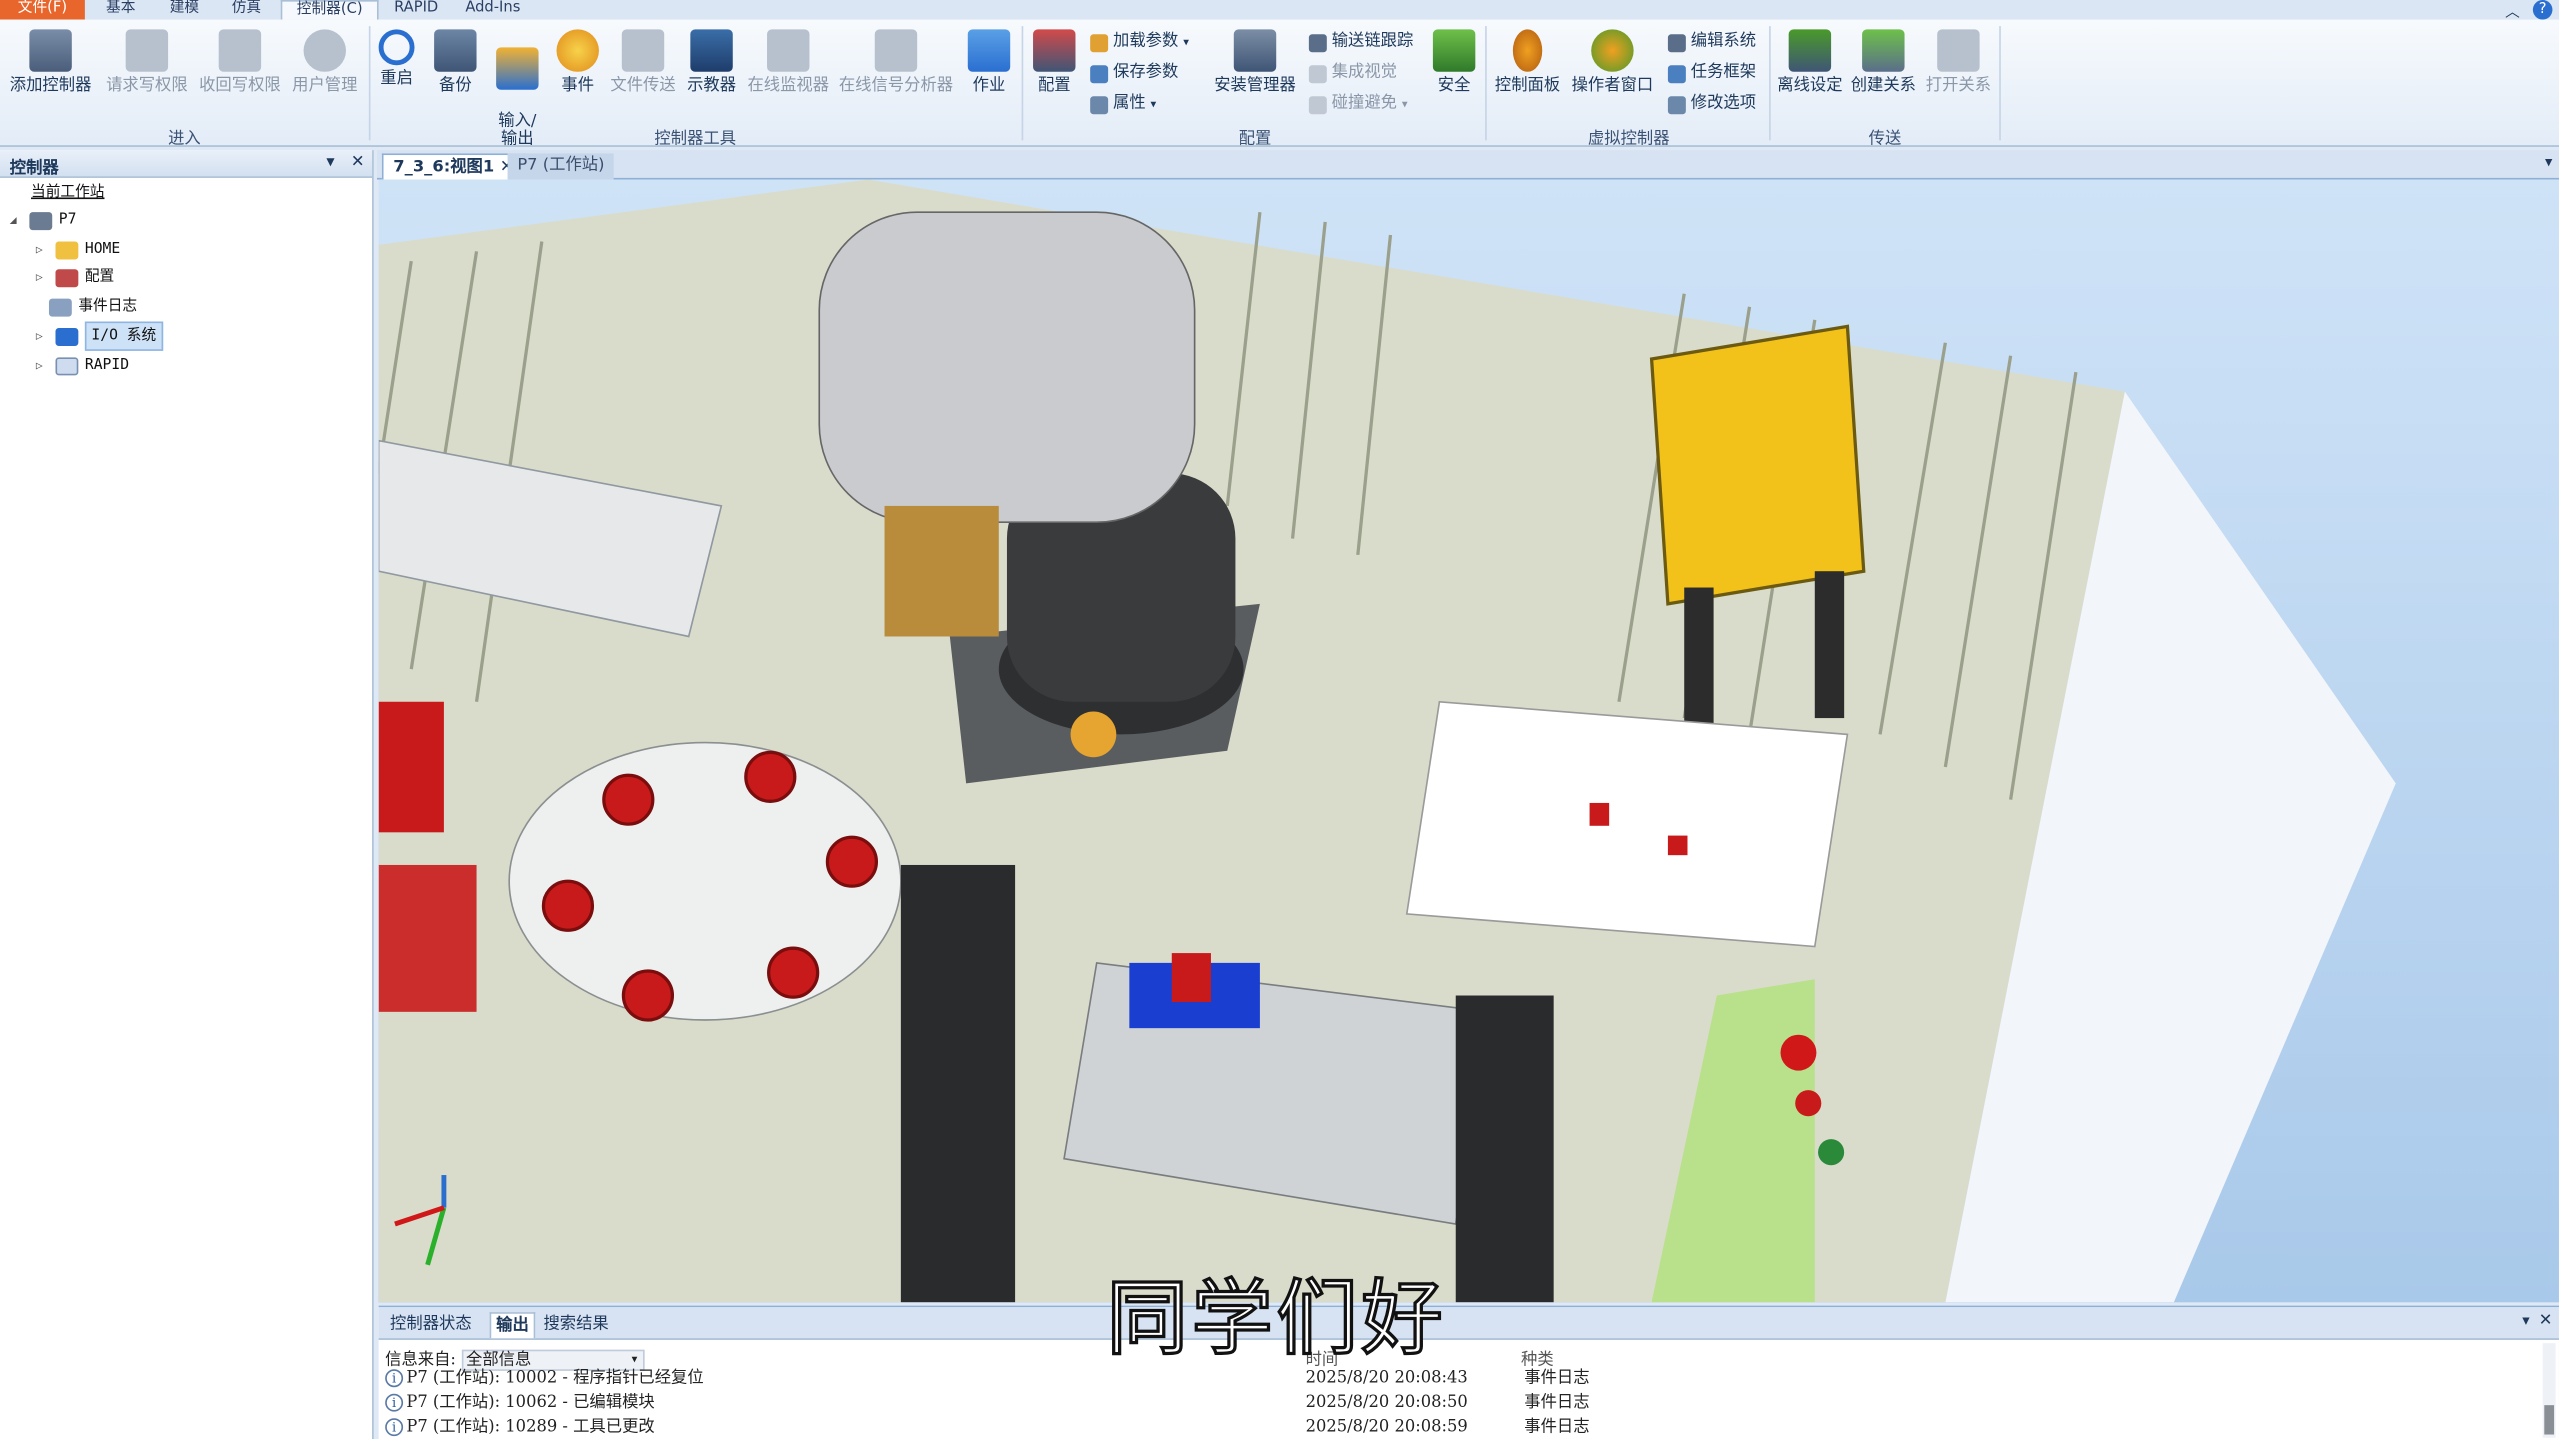 This screenshot has width=2559, height=1439. I want to click on tab-output: 输出, so click(512, 1325).